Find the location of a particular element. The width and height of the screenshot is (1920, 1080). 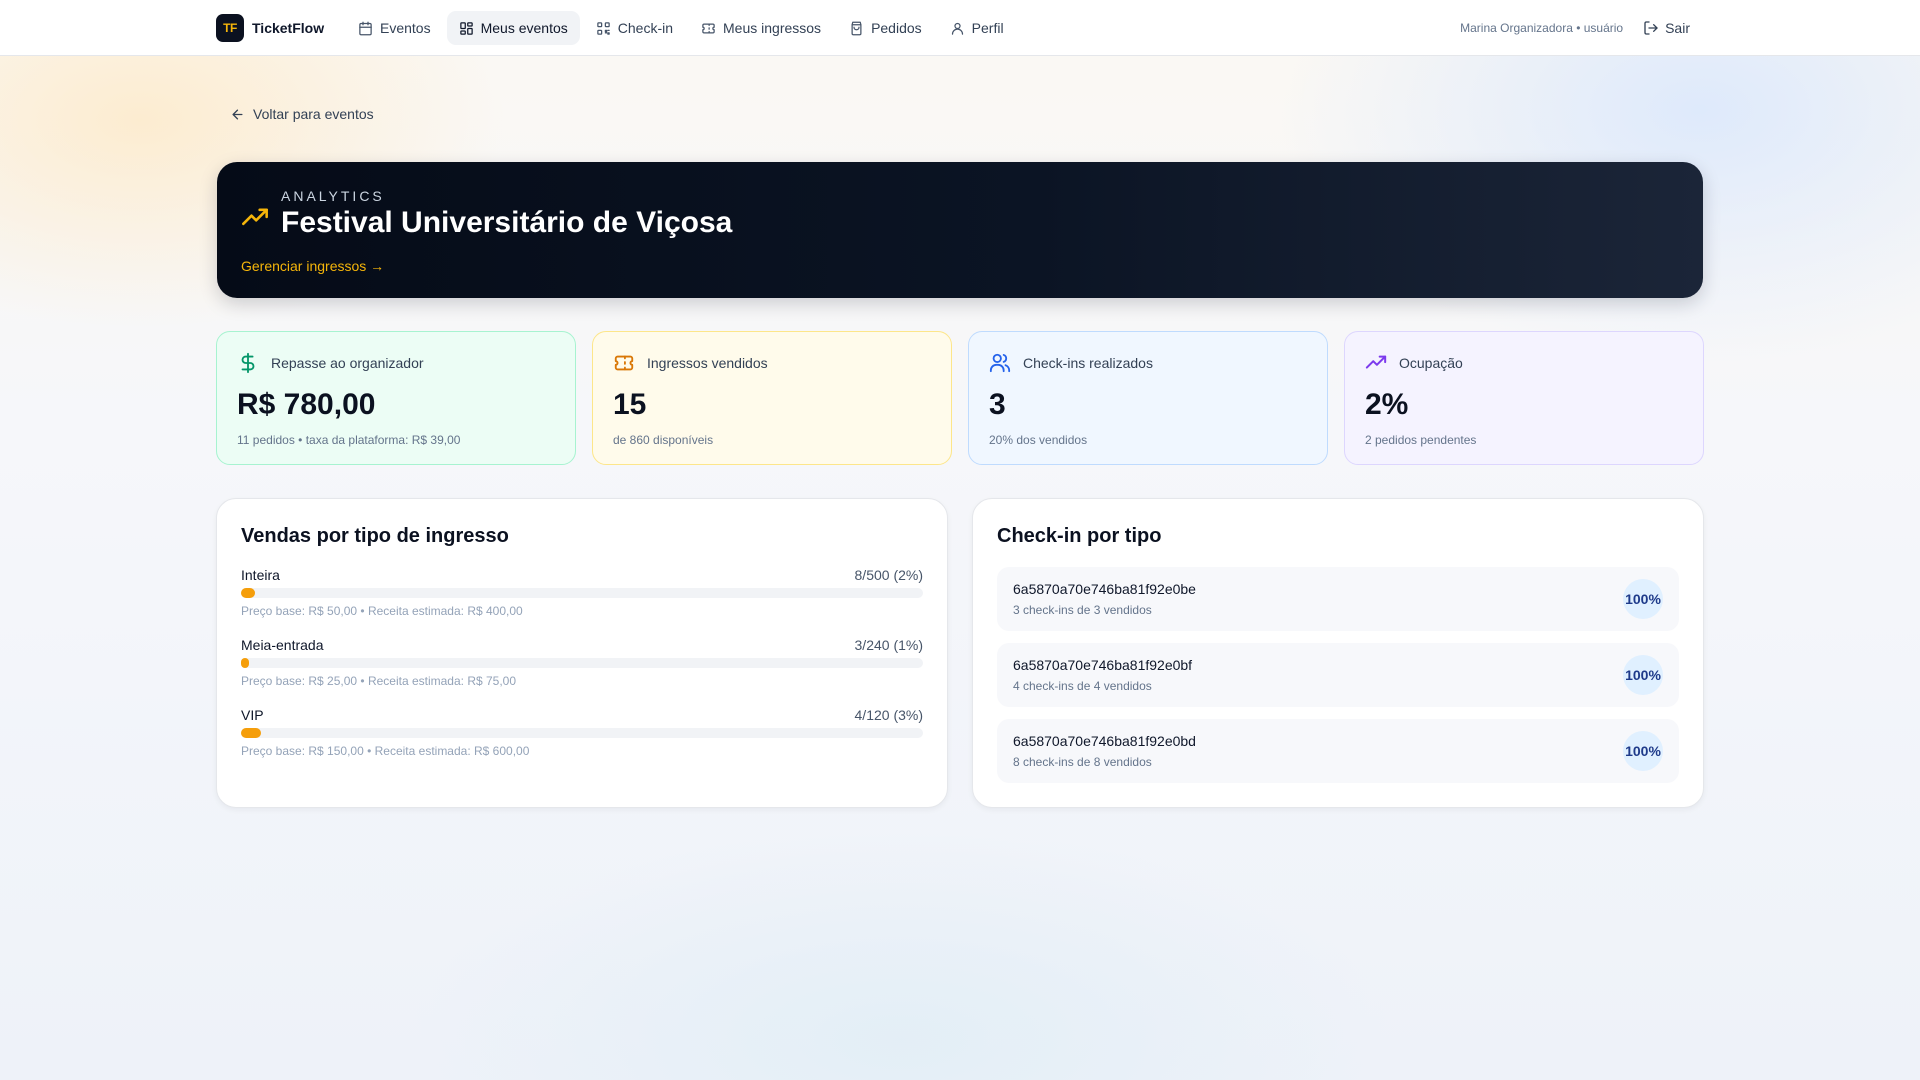

nav-item-label: Meus ingressos is located at coordinates (772, 28).